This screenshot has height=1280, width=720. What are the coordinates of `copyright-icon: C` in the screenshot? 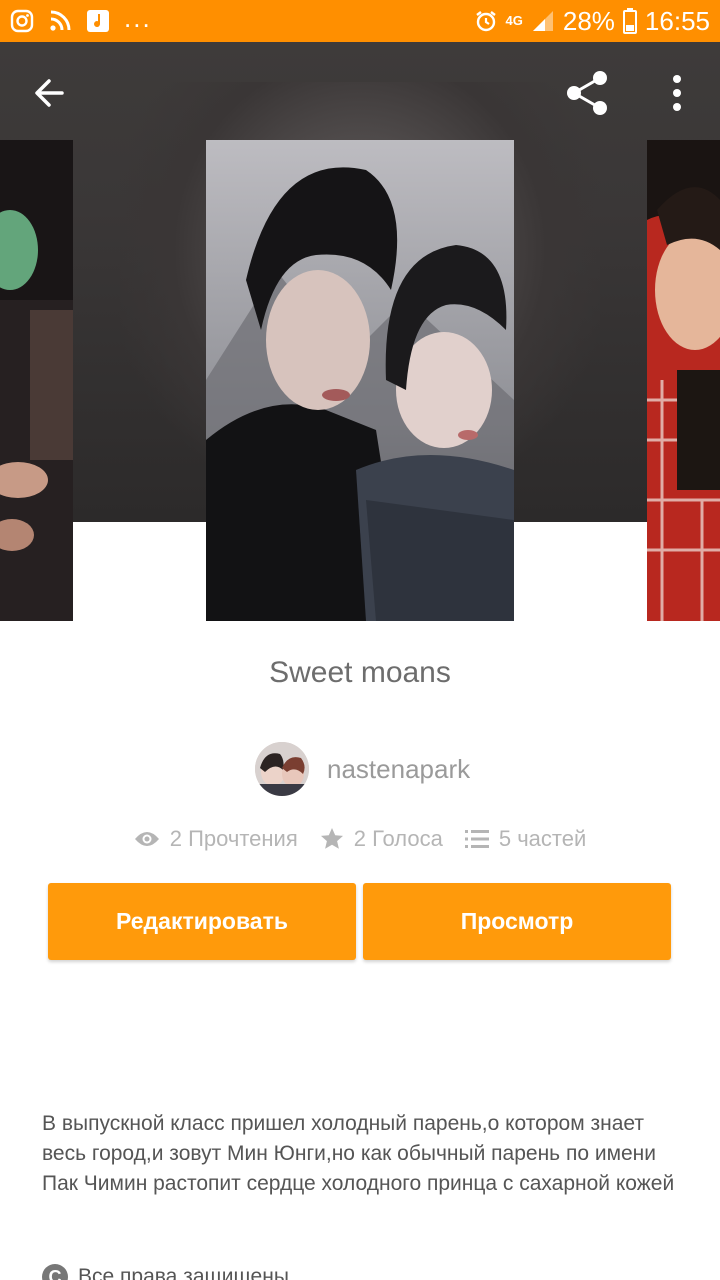 It's located at (55, 1272).